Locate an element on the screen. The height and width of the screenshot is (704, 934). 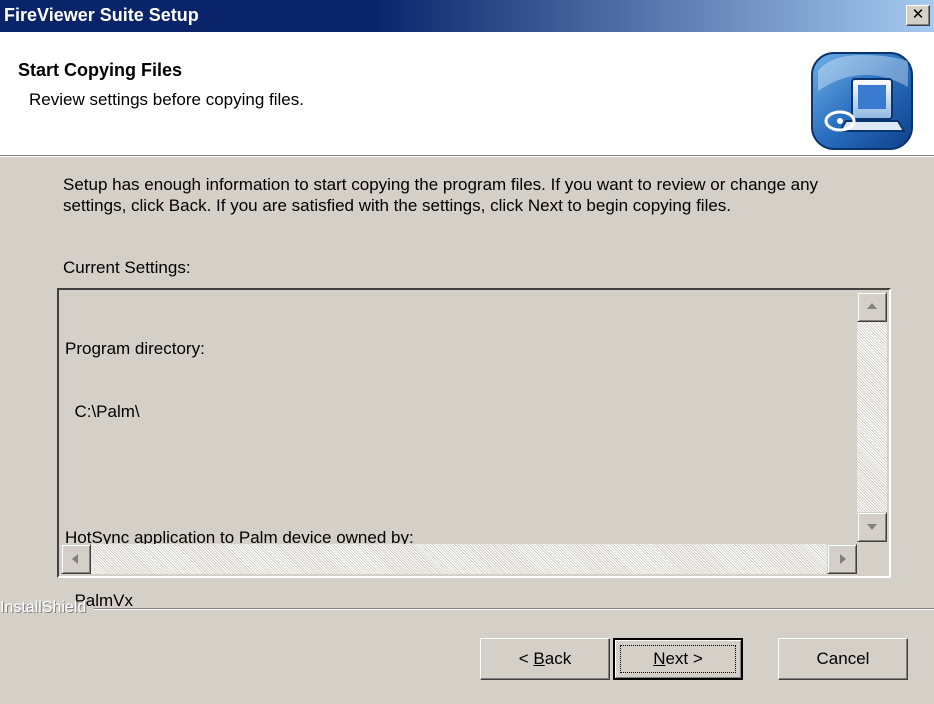
scroll-right-button is located at coordinates (842, 559).